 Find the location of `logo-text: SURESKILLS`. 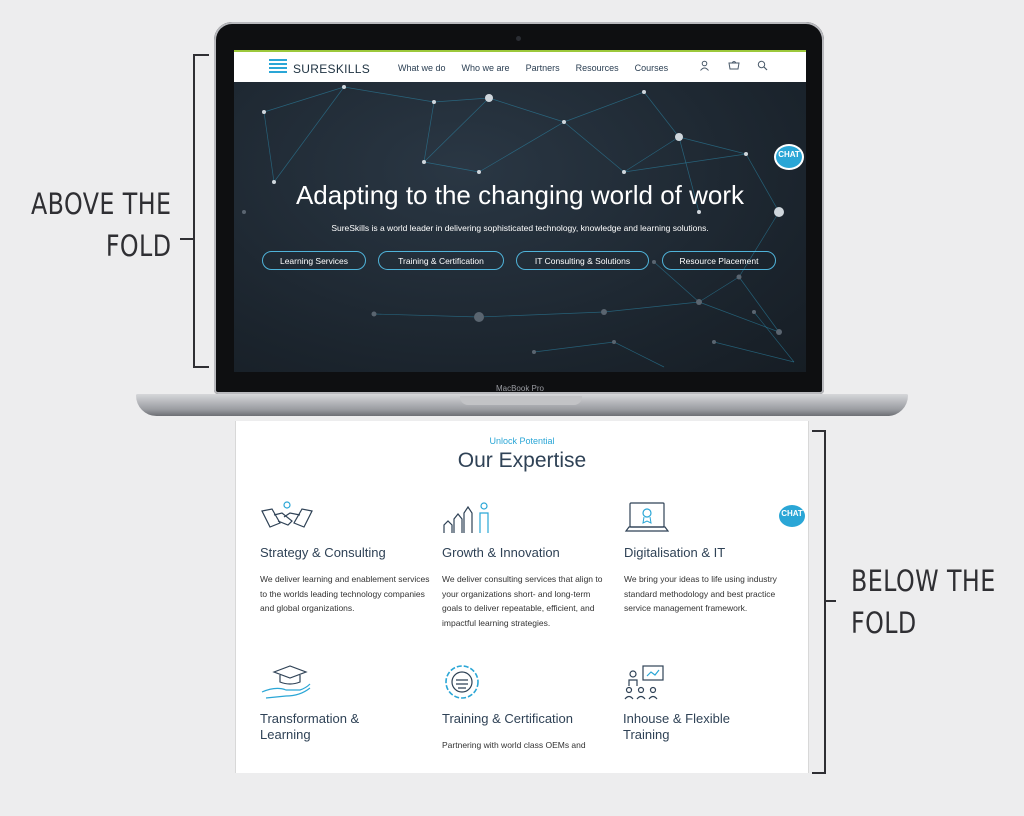

logo-text: SURESKILLS is located at coordinates (332, 69).